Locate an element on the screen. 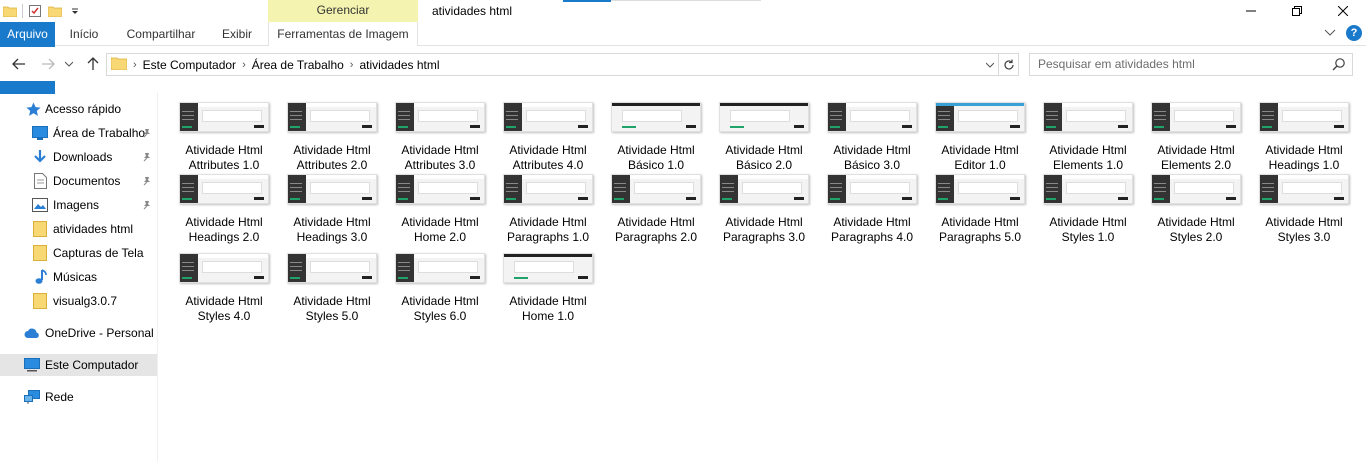 The height and width of the screenshot is (461, 1366). download-icon is located at coordinates (40, 157).